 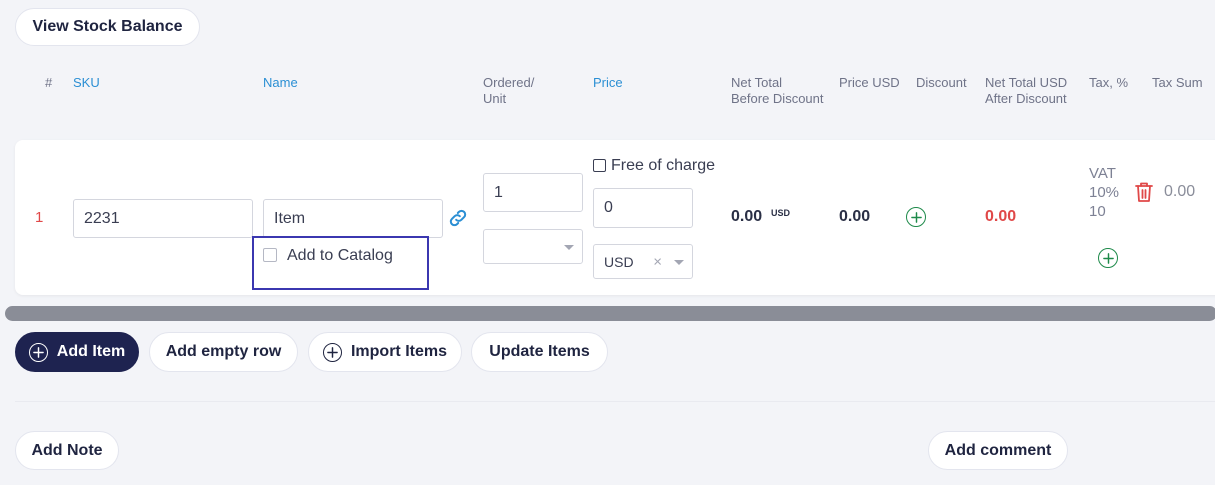 What do you see at coordinates (855, 216) in the screenshot?
I see `price-usd-value: 0.00` at bounding box center [855, 216].